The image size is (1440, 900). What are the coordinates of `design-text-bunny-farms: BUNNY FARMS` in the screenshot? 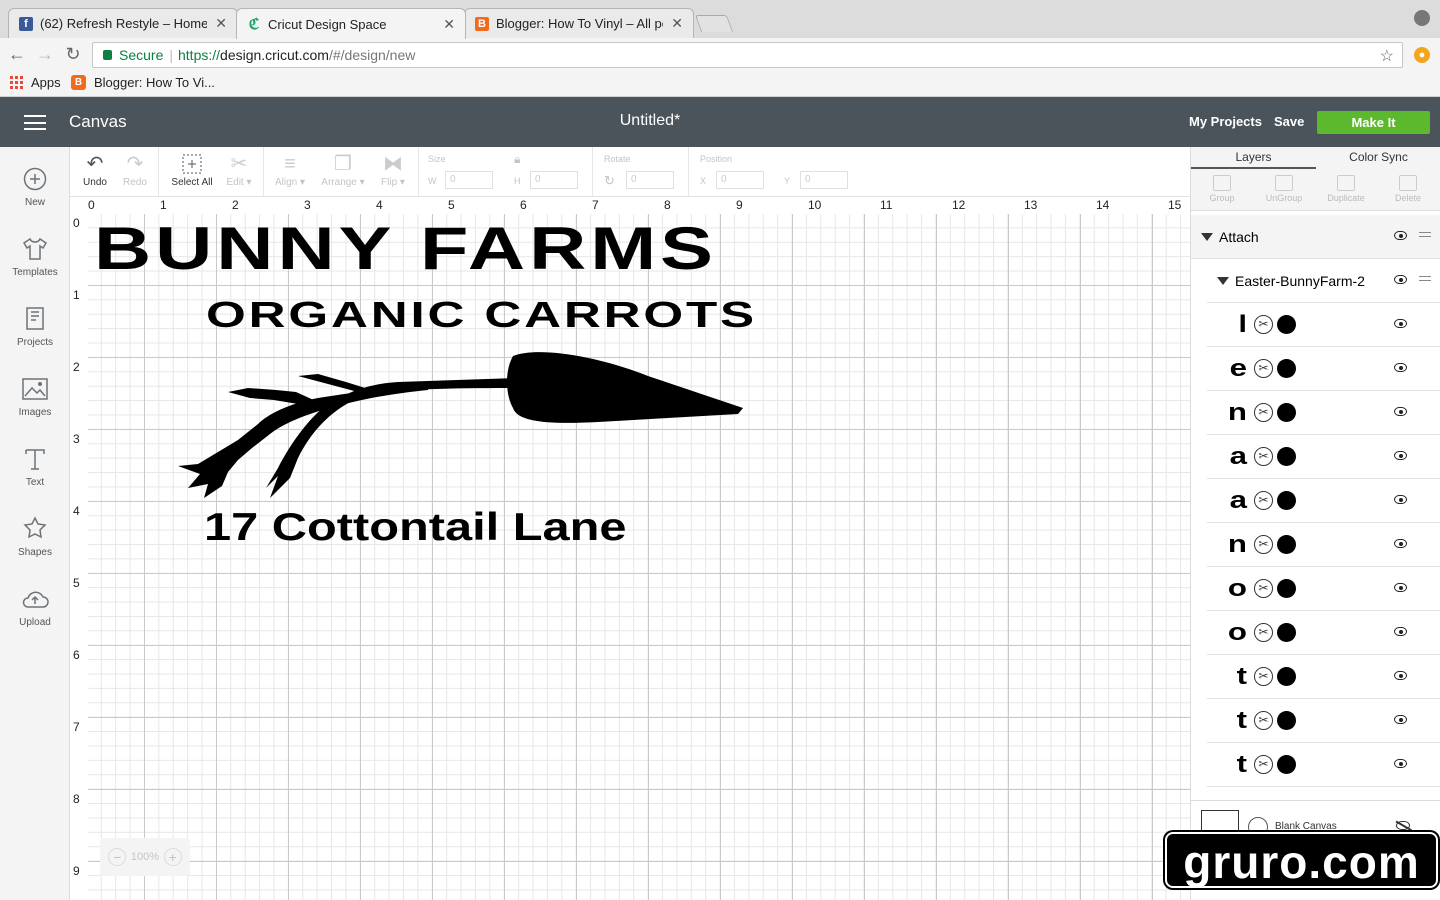 It's located at (405, 248).